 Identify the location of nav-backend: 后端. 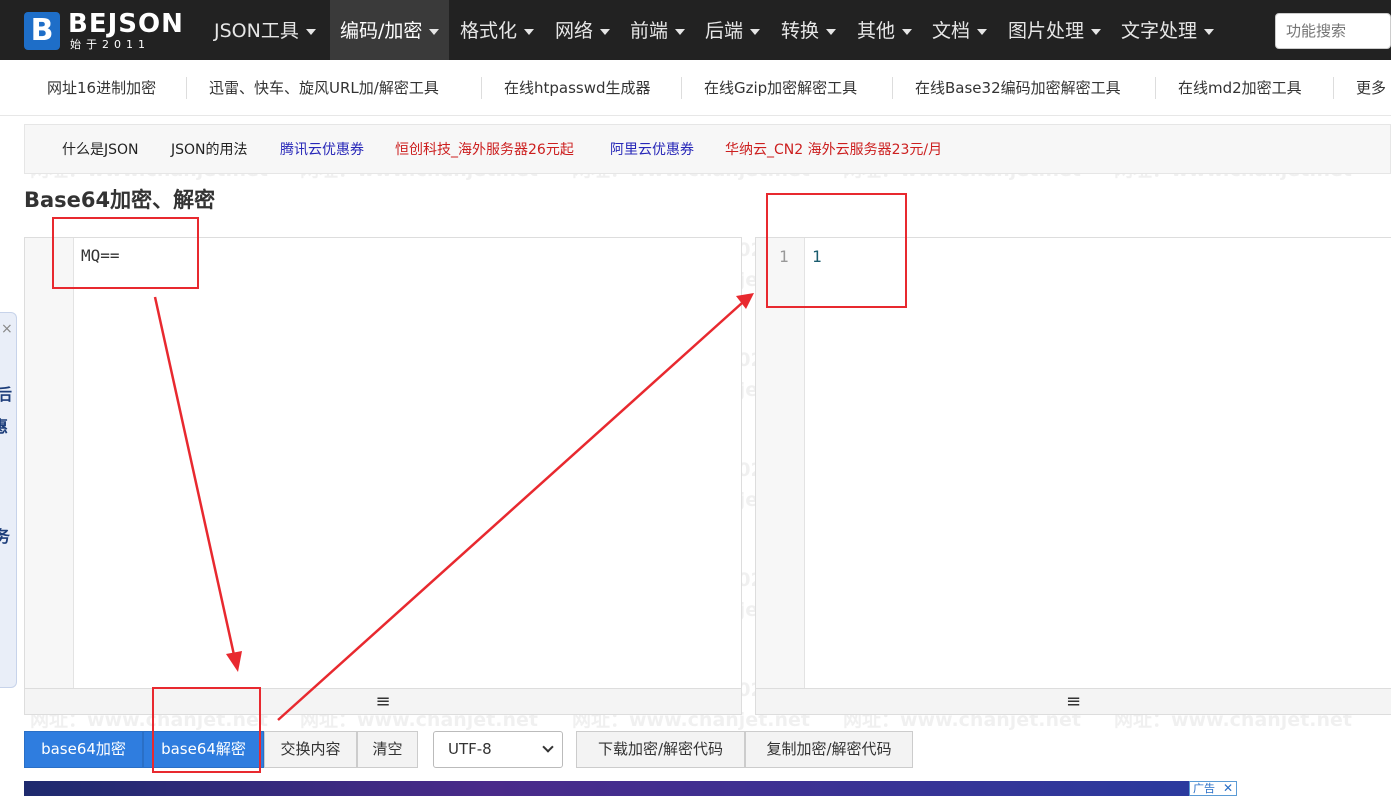
(733, 30).